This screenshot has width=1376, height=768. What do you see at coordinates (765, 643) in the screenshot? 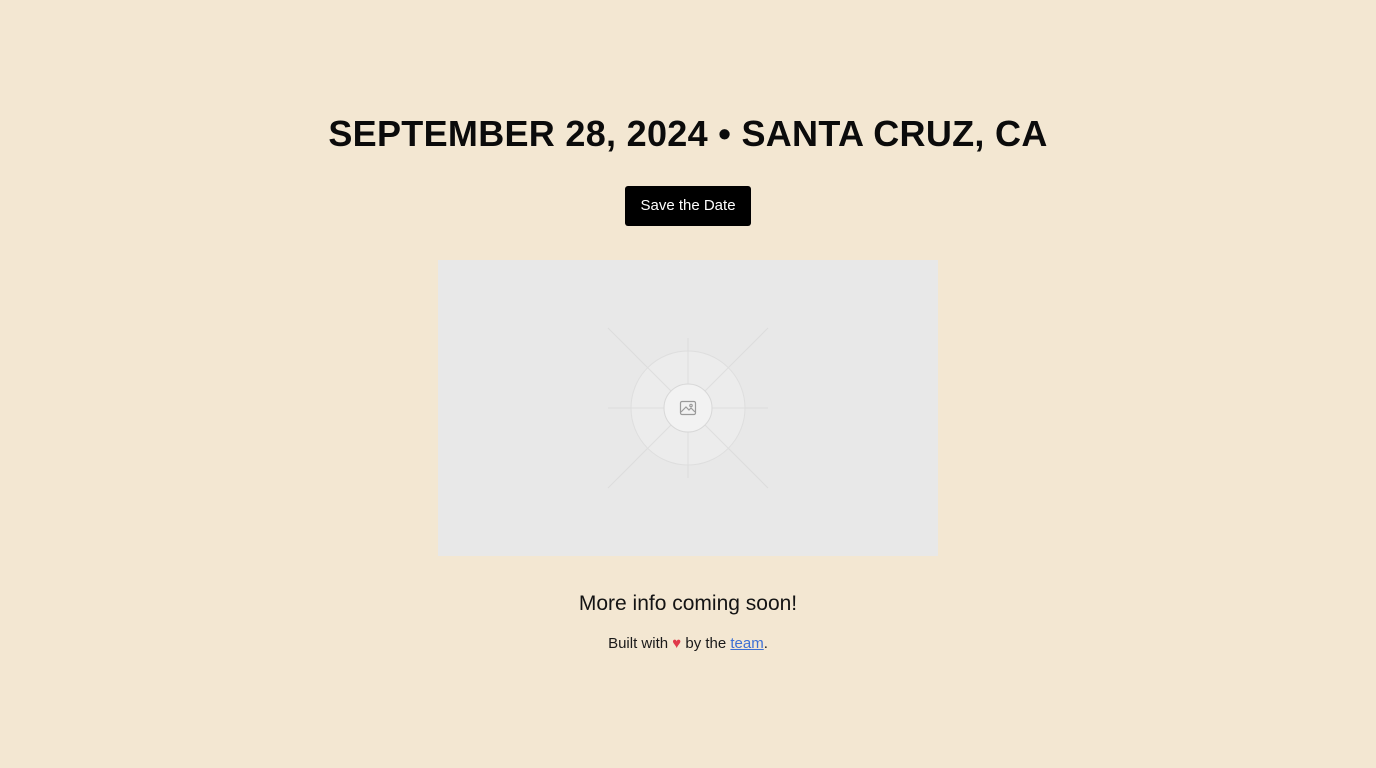
I see `footer-suffix: .` at bounding box center [765, 643].